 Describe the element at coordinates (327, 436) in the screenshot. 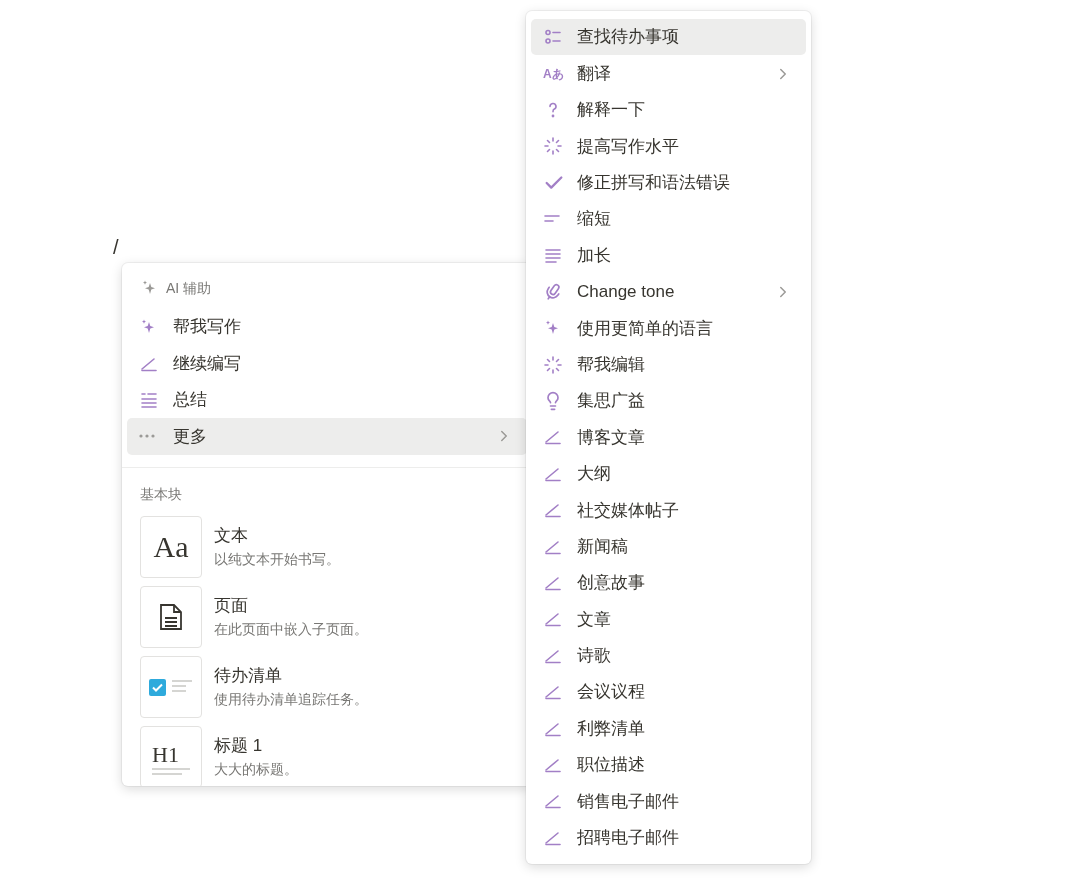

I see `menu-item: 更多` at that location.